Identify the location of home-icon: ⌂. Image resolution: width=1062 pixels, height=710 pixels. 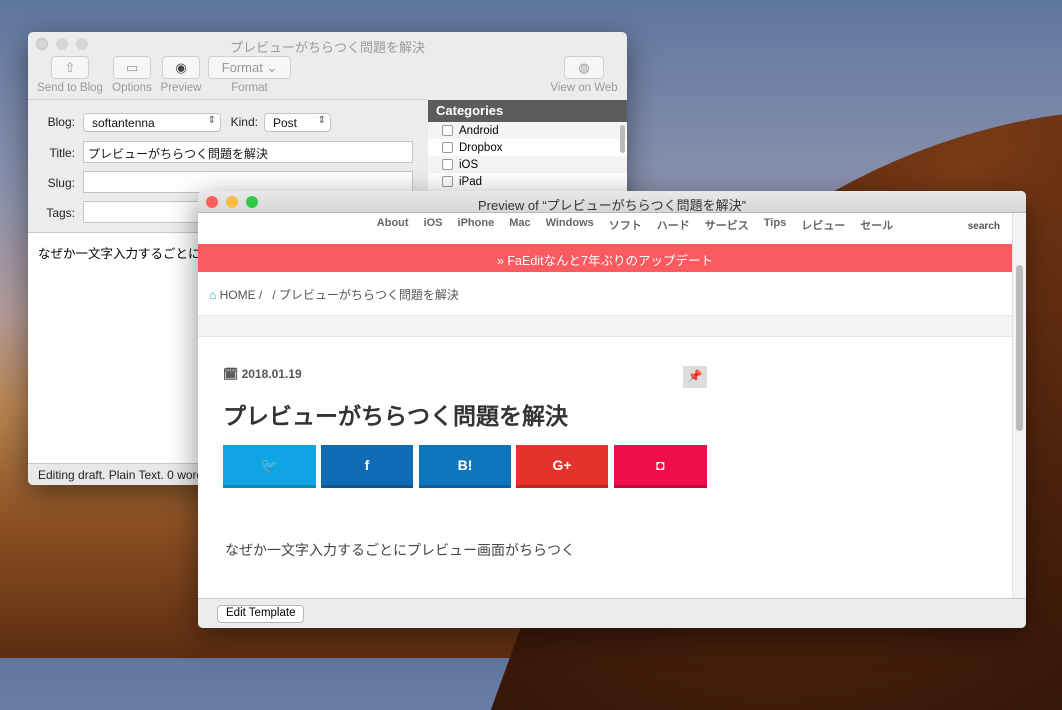
(214, 295).